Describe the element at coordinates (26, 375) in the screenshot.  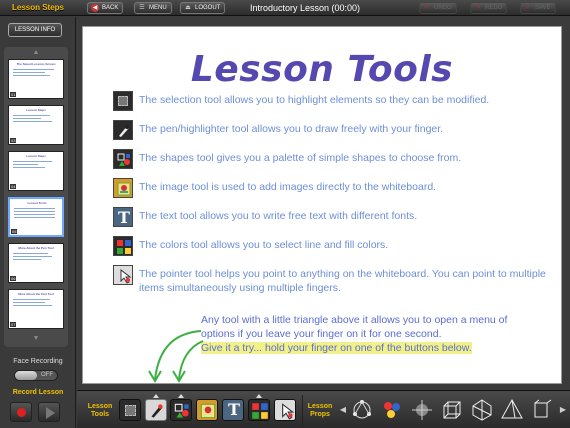
I see `toggle-knob` at that location.